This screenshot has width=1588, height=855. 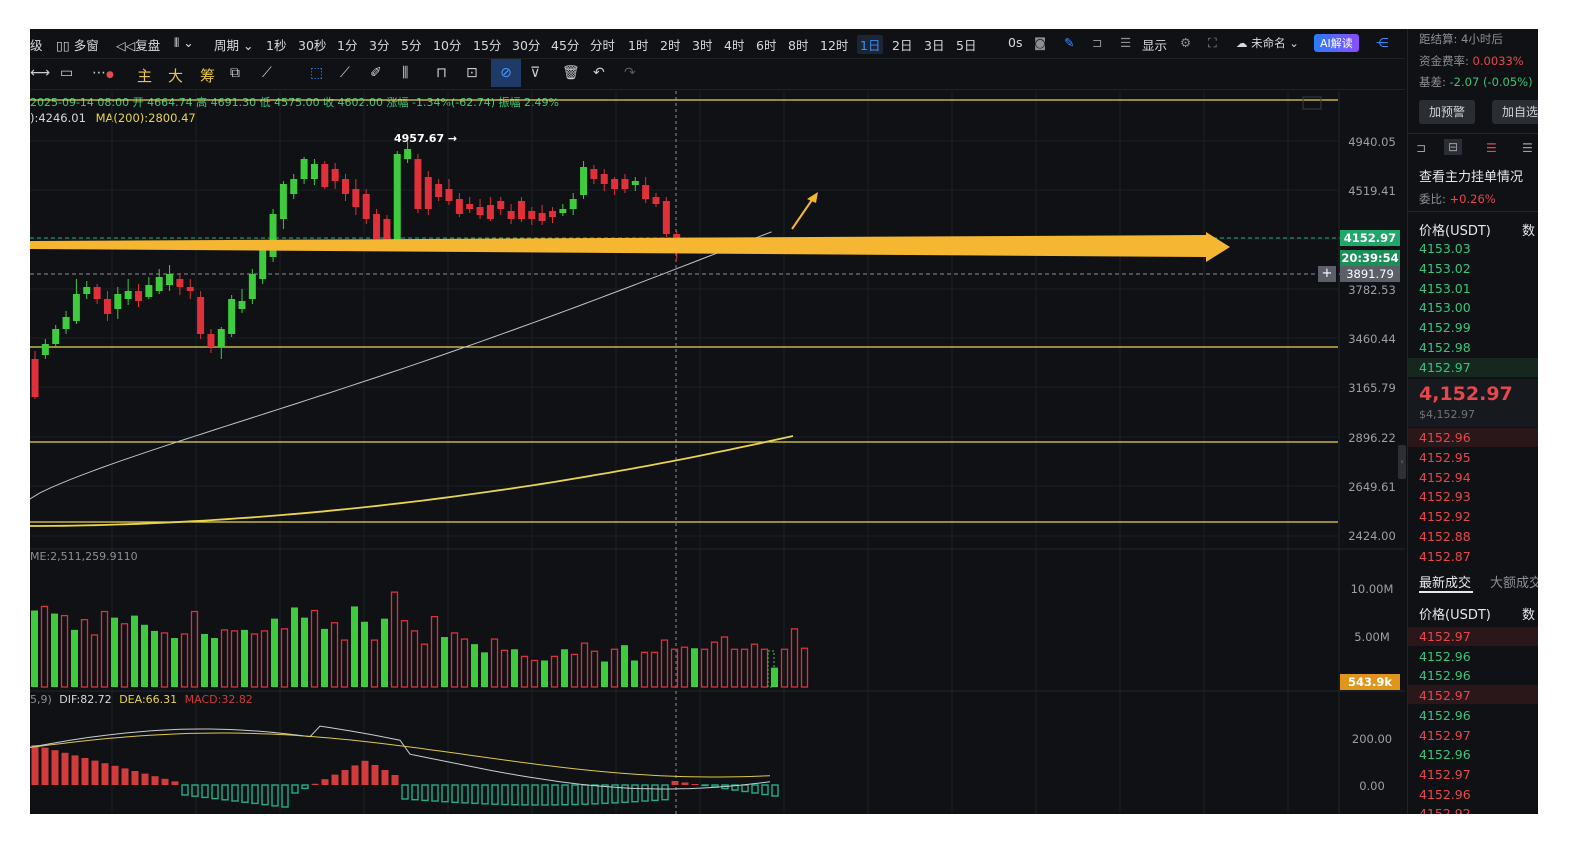 I want to click on bid-level: 4152.92, so click(x=1445, y=516).